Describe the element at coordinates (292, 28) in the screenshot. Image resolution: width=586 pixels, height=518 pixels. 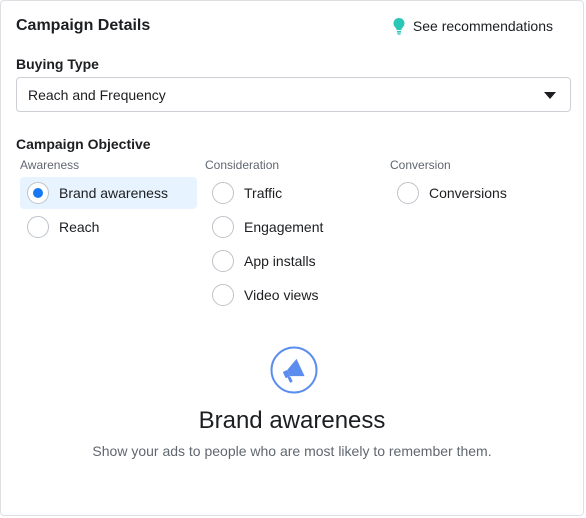
I see `card-header: Campaign Details See recommendations` at that location.